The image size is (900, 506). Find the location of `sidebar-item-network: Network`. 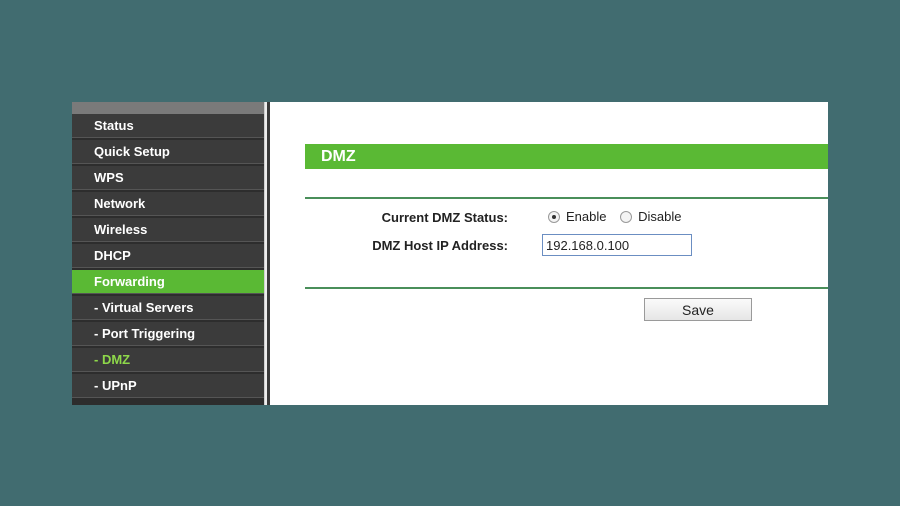

sidebar-item-network: Network is located at coordinates (168, 204).